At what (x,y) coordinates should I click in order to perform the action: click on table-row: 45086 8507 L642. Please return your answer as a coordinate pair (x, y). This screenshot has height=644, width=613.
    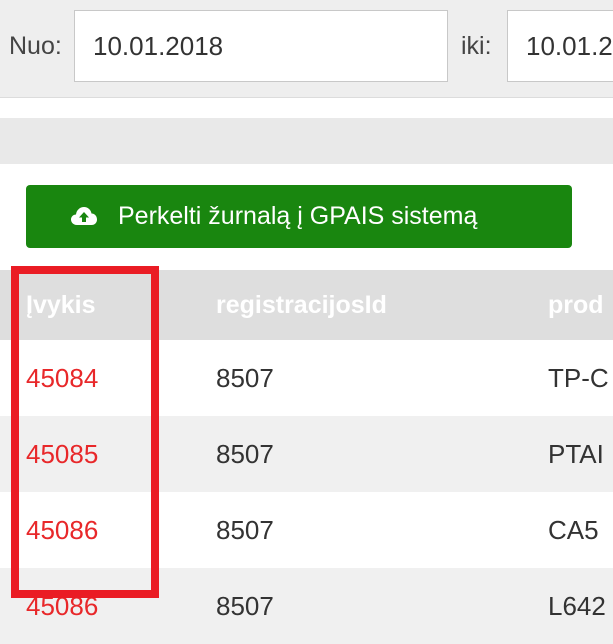
    Looking at the image, I should click on (306, 606).